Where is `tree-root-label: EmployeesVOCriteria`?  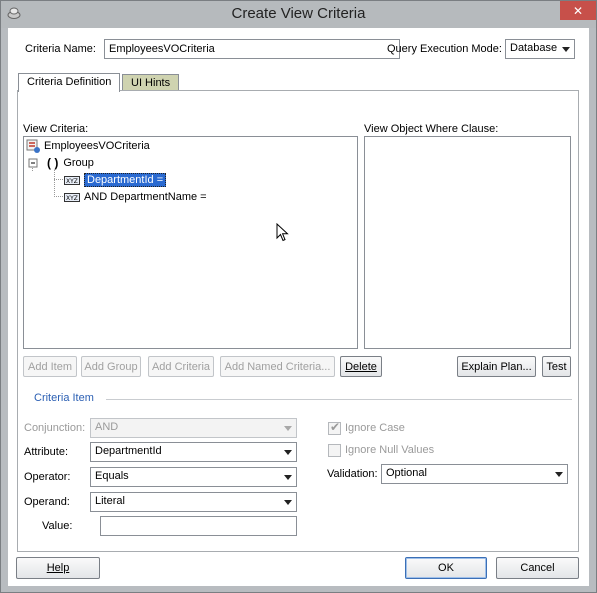 tree-root-label: EmployeesVOCriteria is located at coordinates (97, 146).